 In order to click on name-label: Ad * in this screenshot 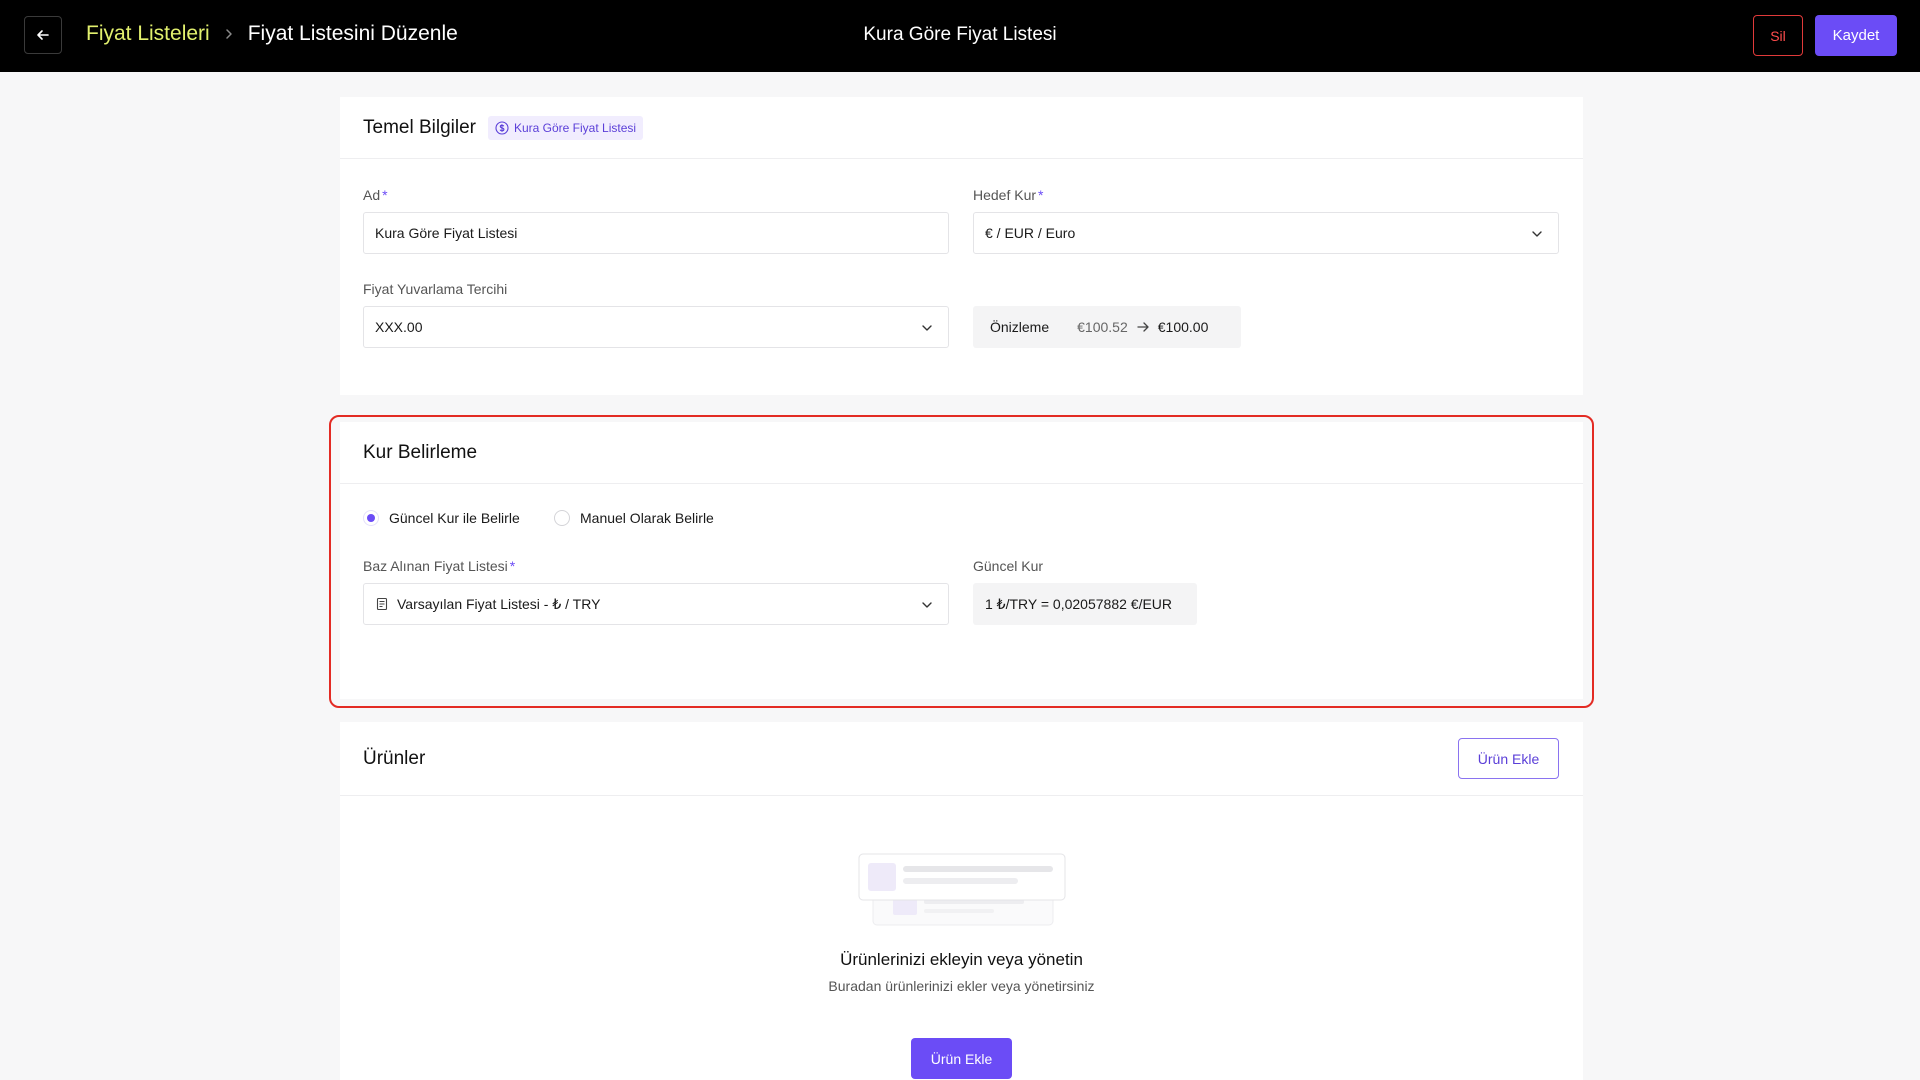, I will do `click(375, 195)`.